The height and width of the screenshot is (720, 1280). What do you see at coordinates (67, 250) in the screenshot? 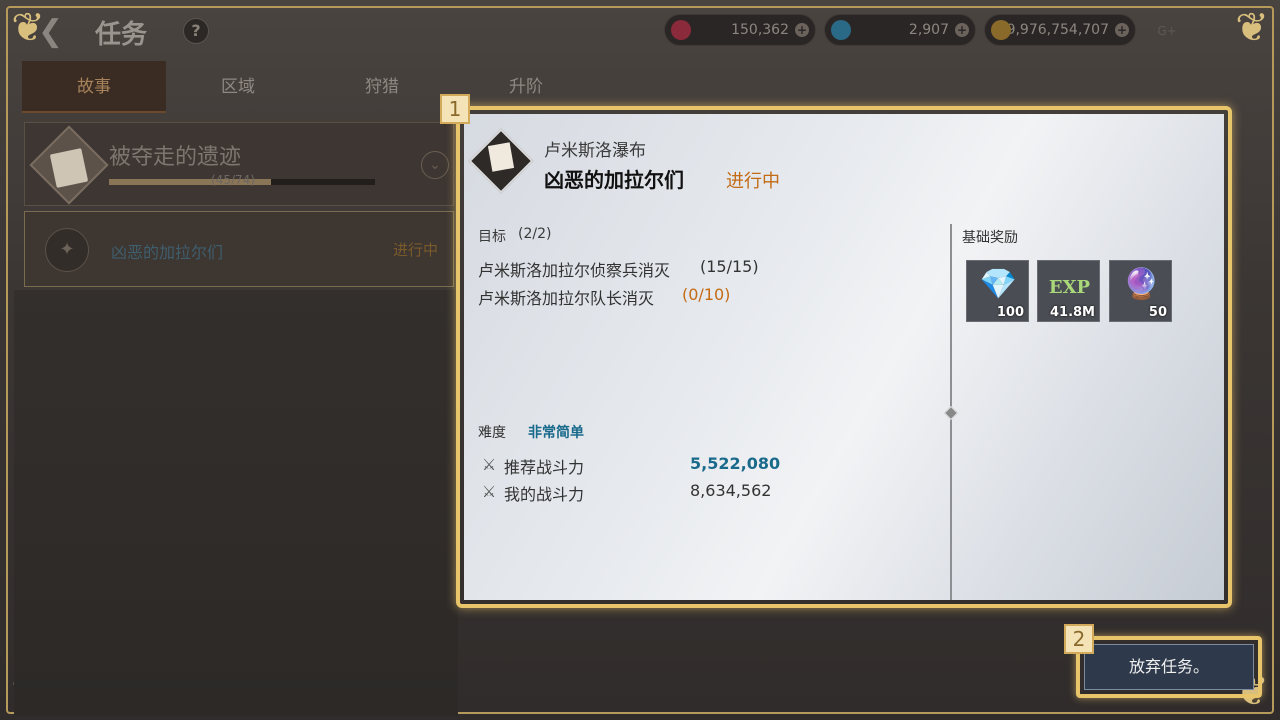
I see `compass-star-icon: ✦` at bounding box center [67, 250].